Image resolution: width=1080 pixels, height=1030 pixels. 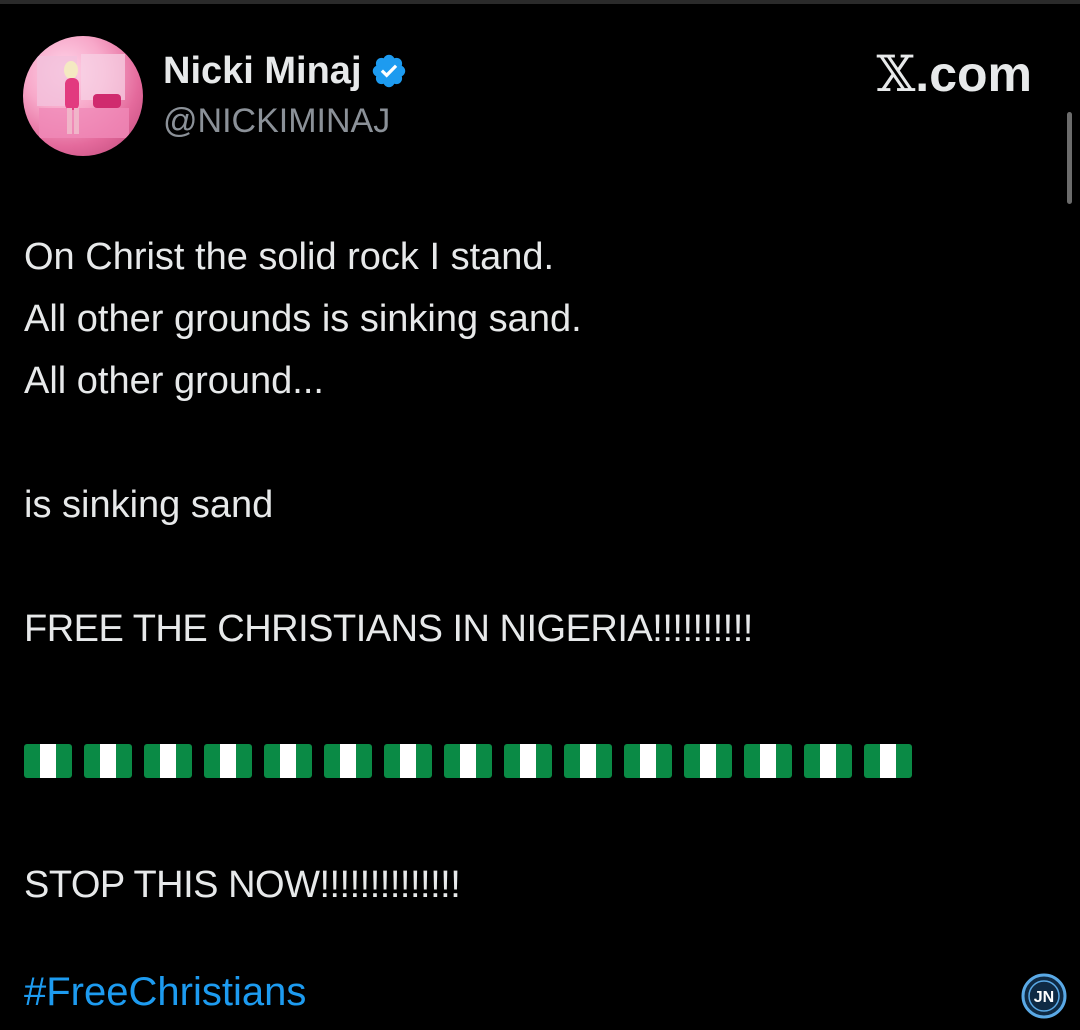 I want to click on hashtag-link: #FreeChristians, so click(x=165, y=992).